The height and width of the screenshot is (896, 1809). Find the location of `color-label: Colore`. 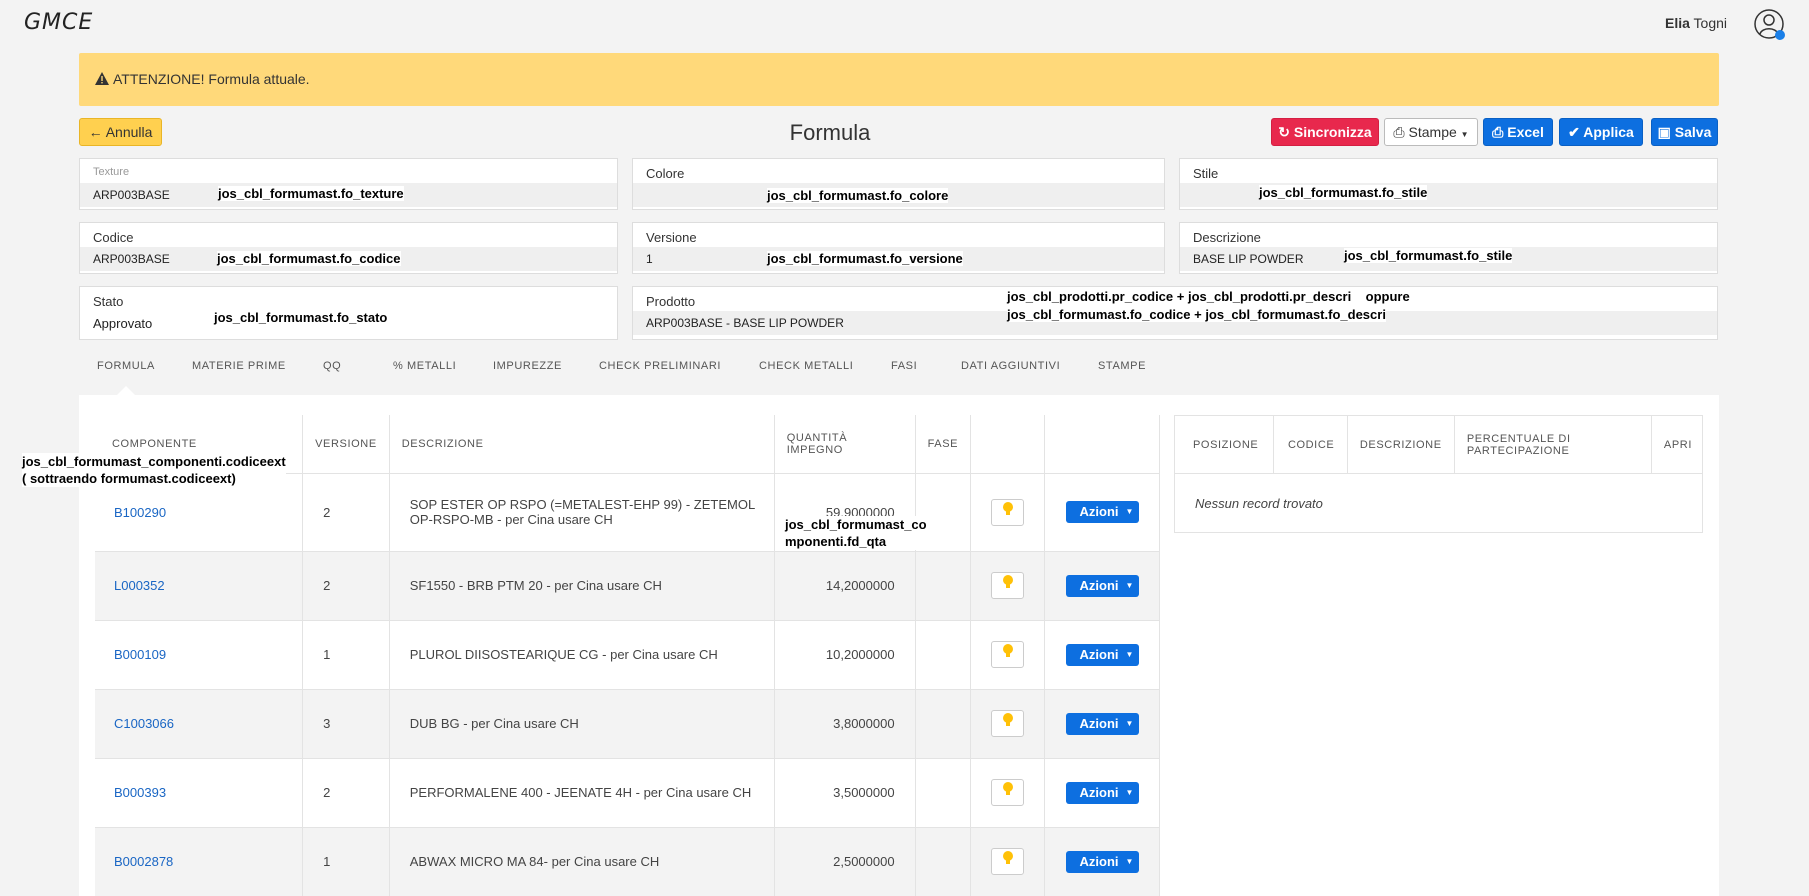

color-label: Colore is located at coordinates (665, 173).